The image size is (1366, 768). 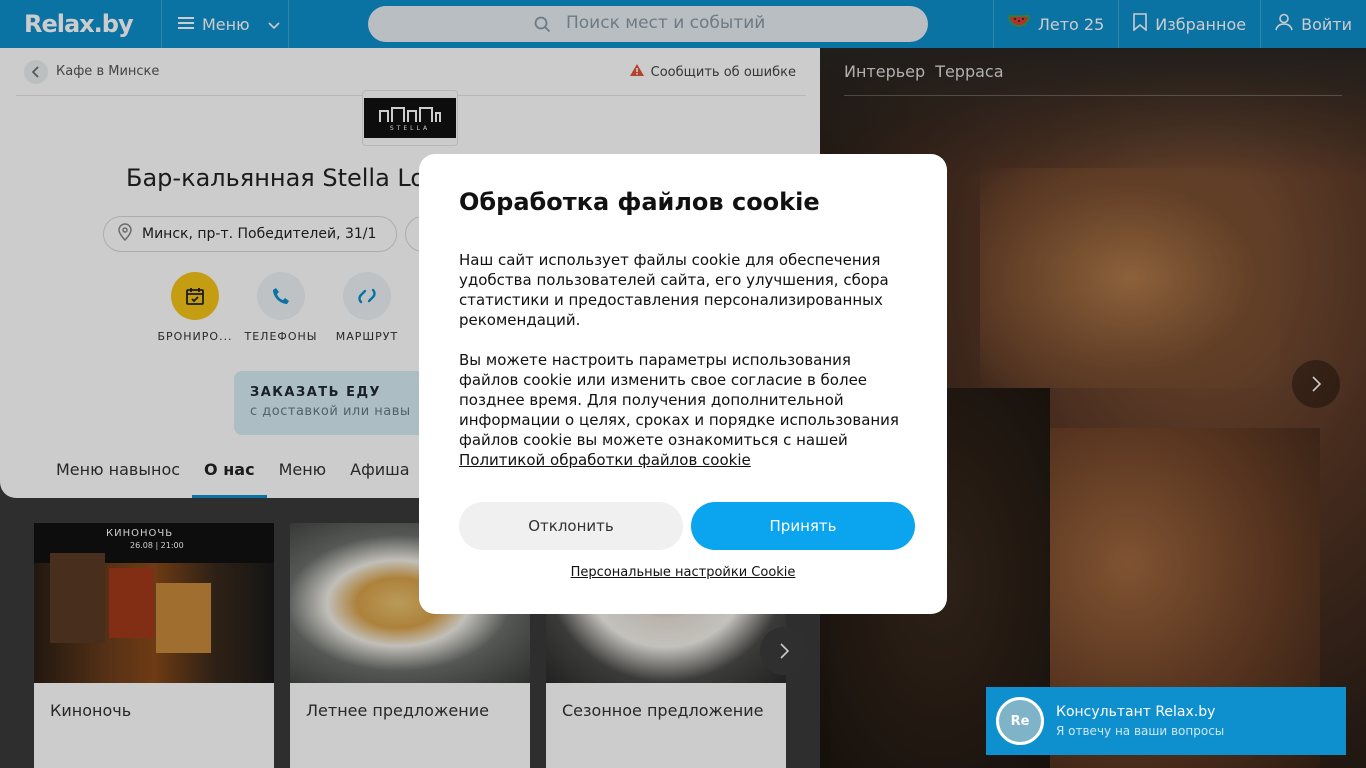 What do you see at coordinates (1020, 721) in the screenshot?
I see `consultant-avatar: Re` at bounding box center [1020, 721].